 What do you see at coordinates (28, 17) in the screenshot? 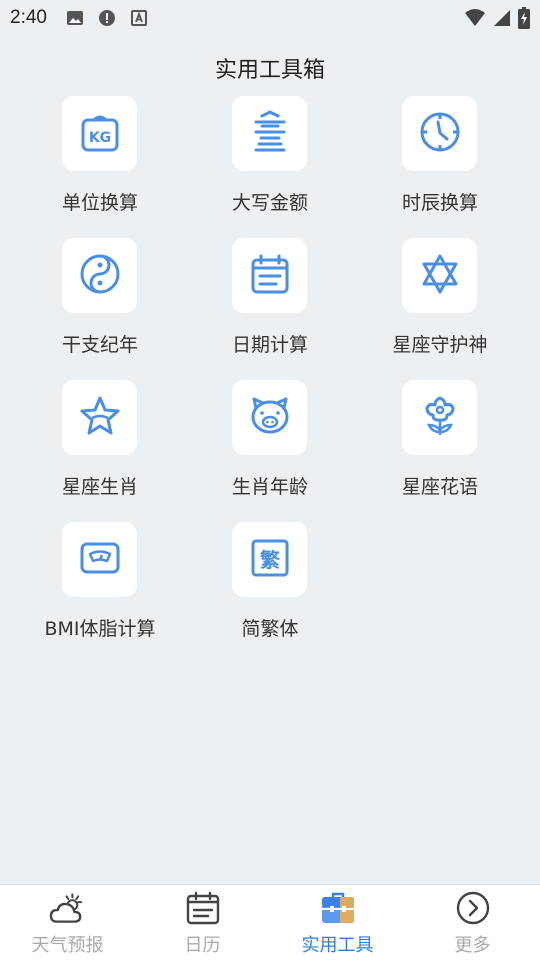
I see `status-time: 2:40` at bounding box center [28, 17].